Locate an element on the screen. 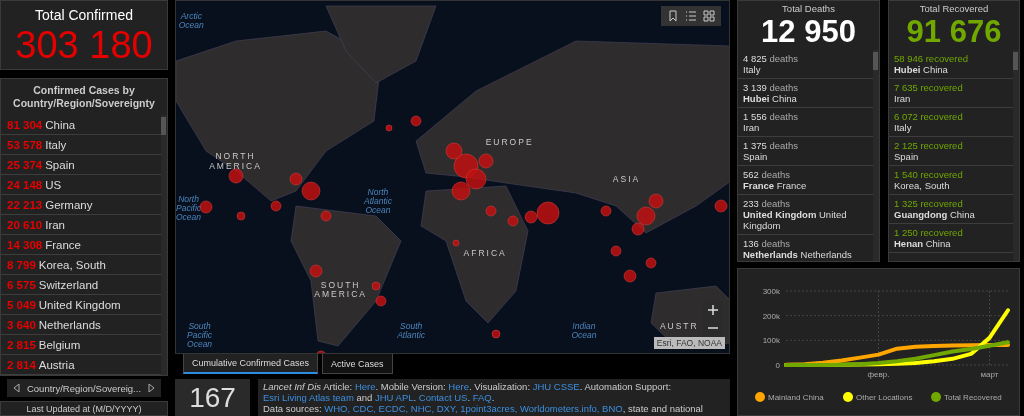 The image size is (1024, 416). plus-icon is located at coordinates (713, 310).